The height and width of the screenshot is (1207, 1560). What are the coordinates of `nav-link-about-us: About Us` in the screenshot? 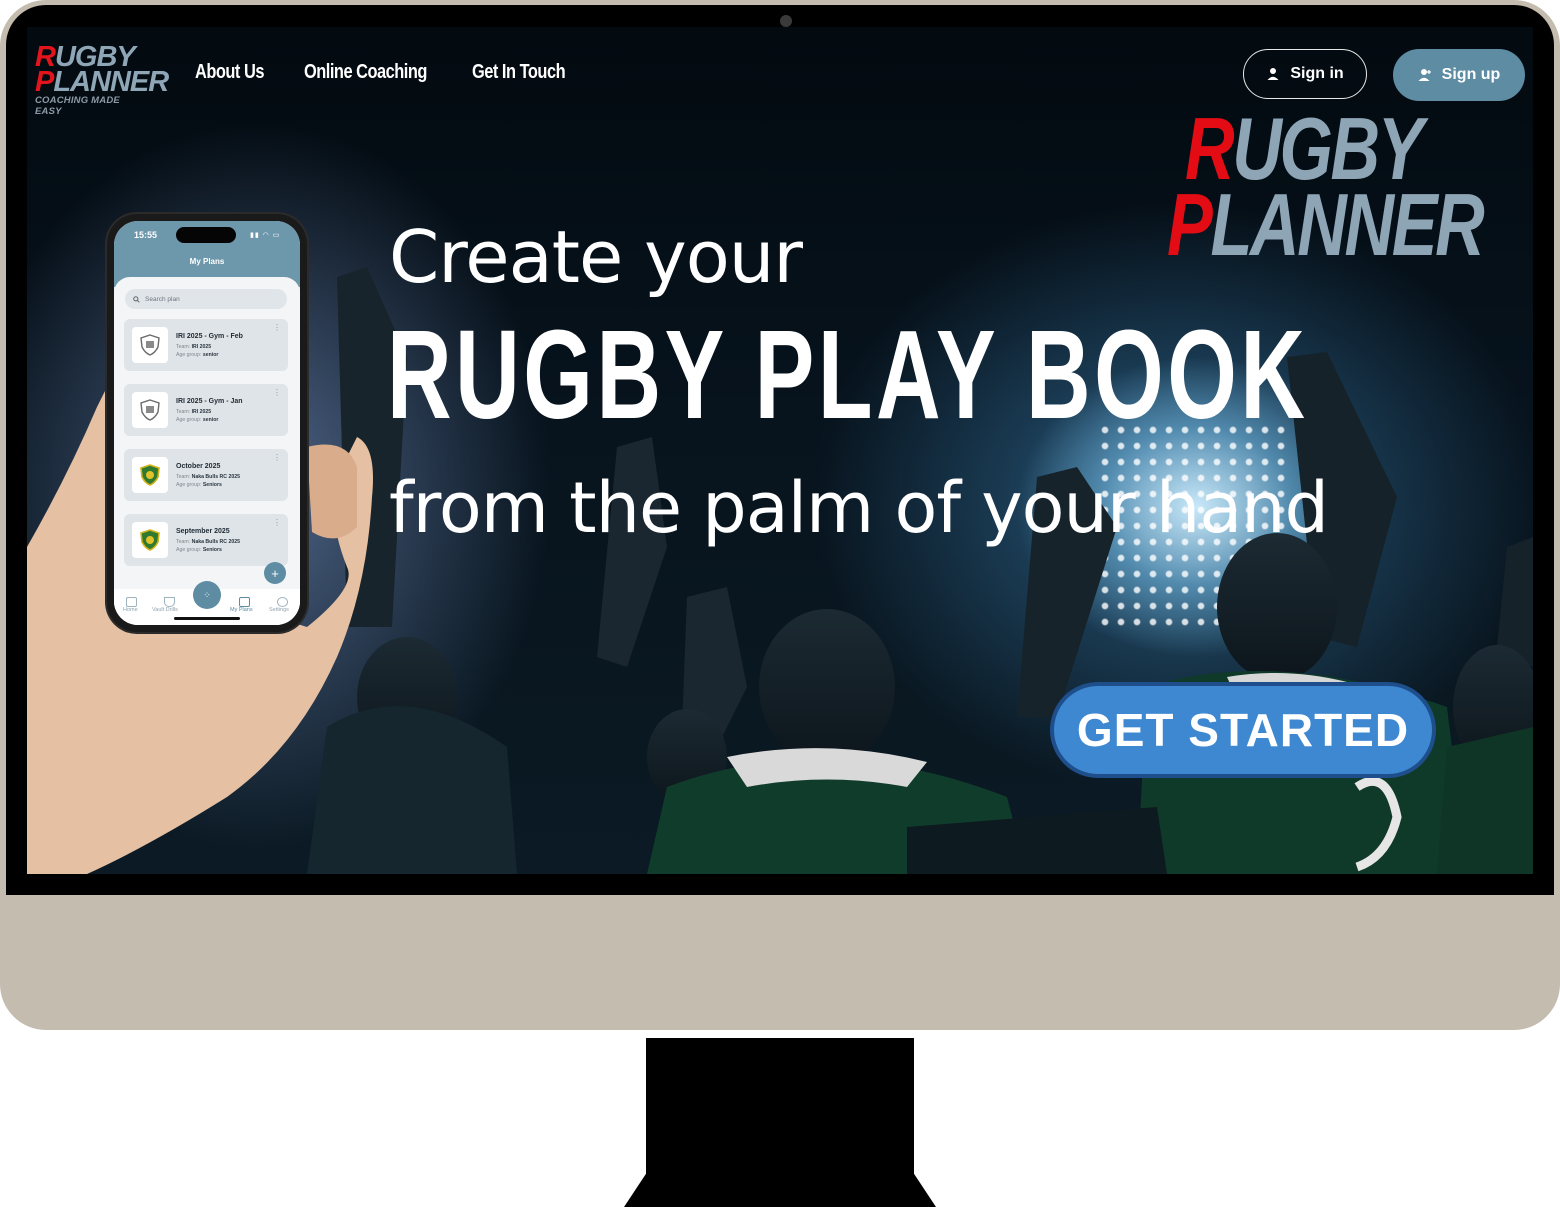 It's located at (229, 72).